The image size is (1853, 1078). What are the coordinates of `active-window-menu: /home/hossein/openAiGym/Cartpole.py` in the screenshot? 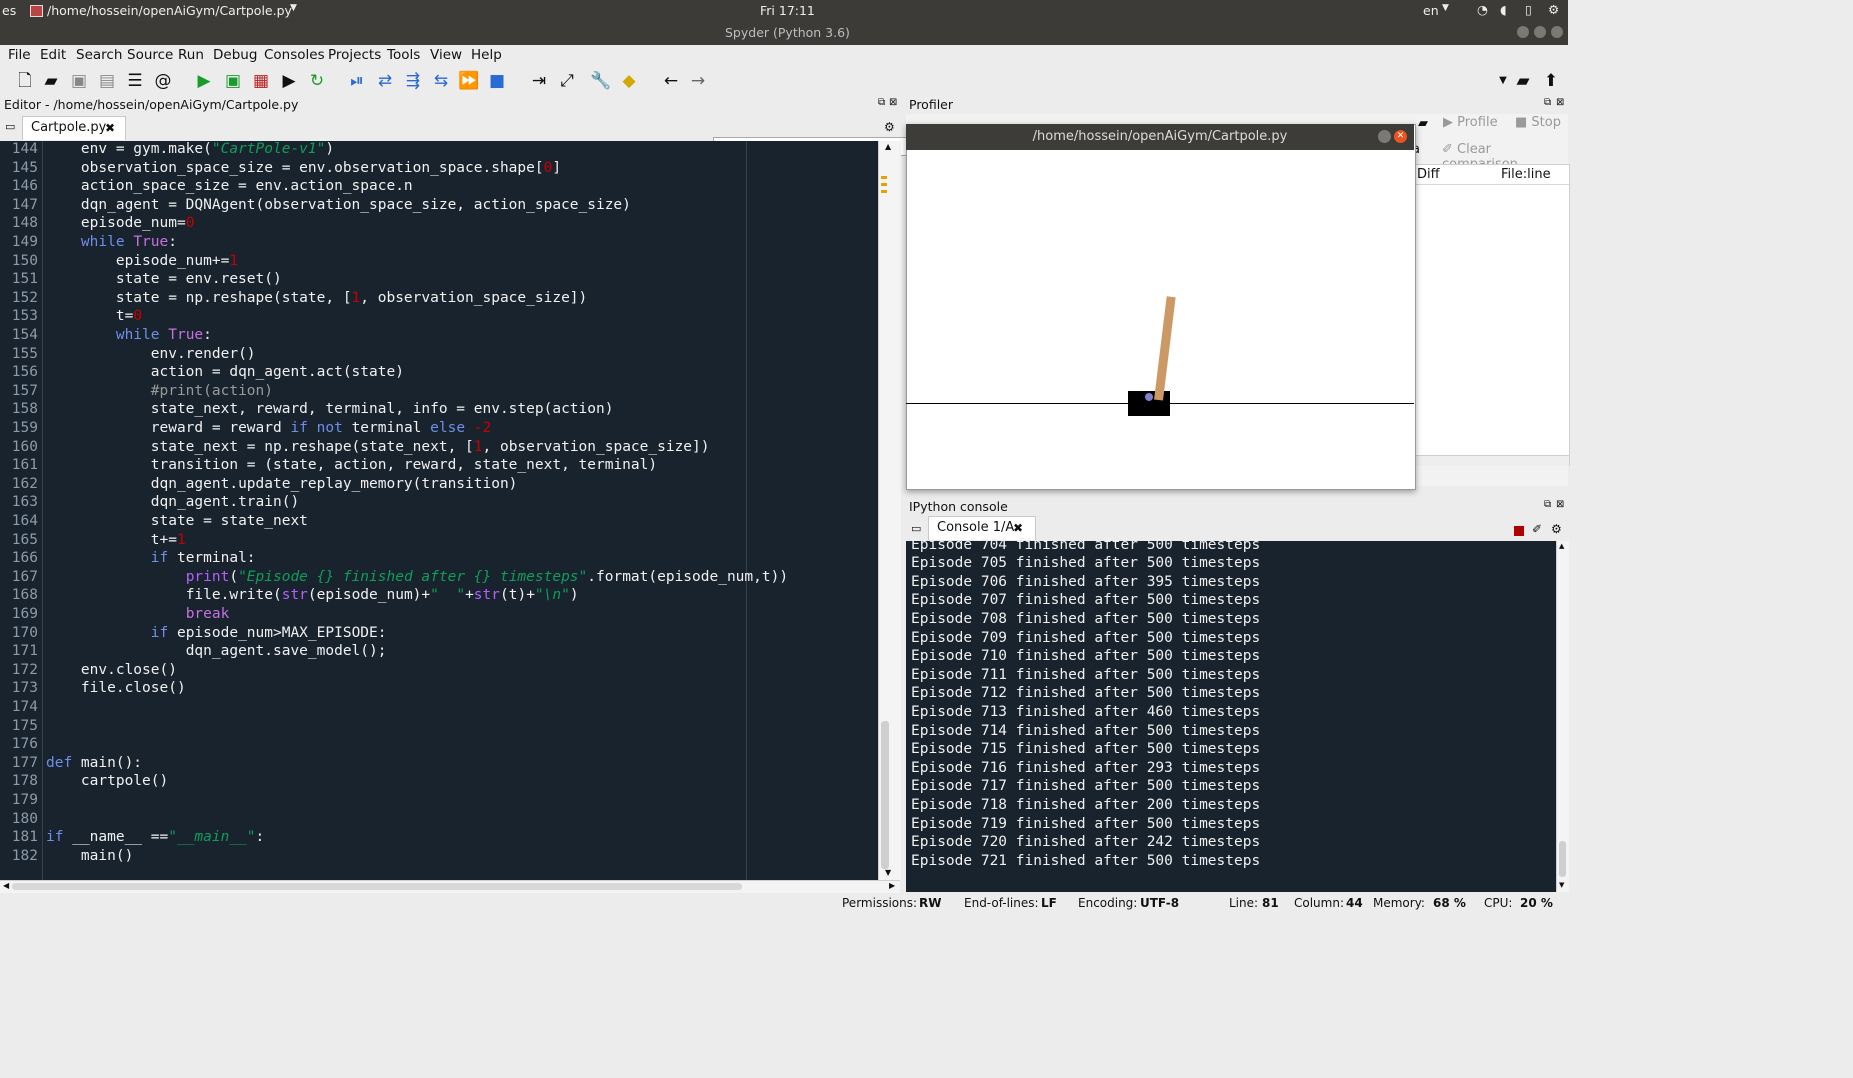 It's located at (169, 10).